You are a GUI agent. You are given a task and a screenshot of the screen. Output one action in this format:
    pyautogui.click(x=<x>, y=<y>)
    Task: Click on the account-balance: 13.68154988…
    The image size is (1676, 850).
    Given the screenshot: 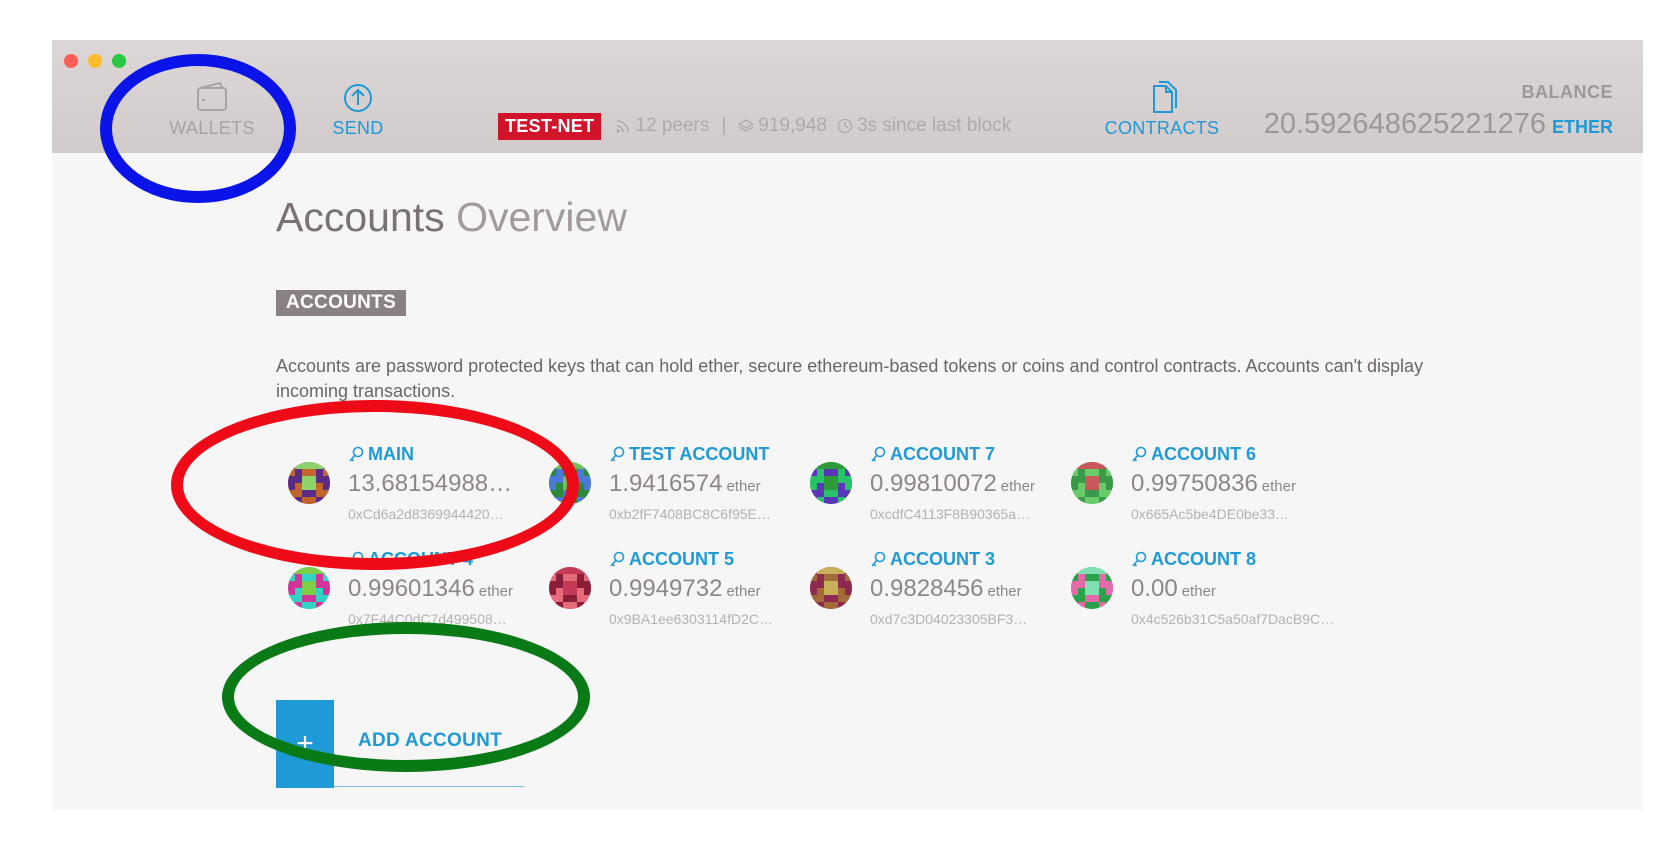 What is the action you would take?
    pyautogui.click(x=432, y=484)
    